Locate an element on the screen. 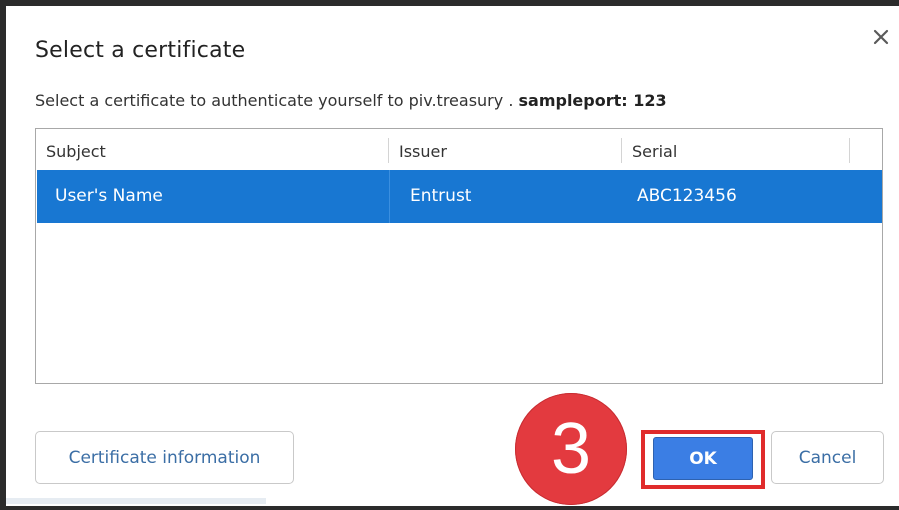  column-divider is located at coordinates (849, 150).